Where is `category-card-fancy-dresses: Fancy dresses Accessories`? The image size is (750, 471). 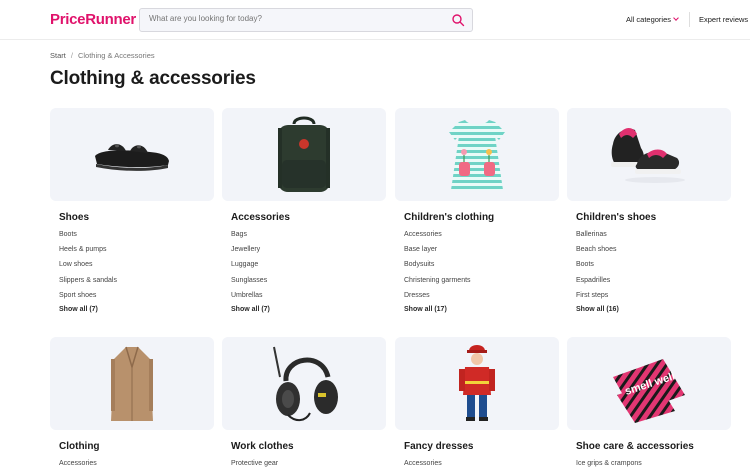 category-card-fancy-dresses: Fancy dresses Accessories is located at coordinates (477, 404).